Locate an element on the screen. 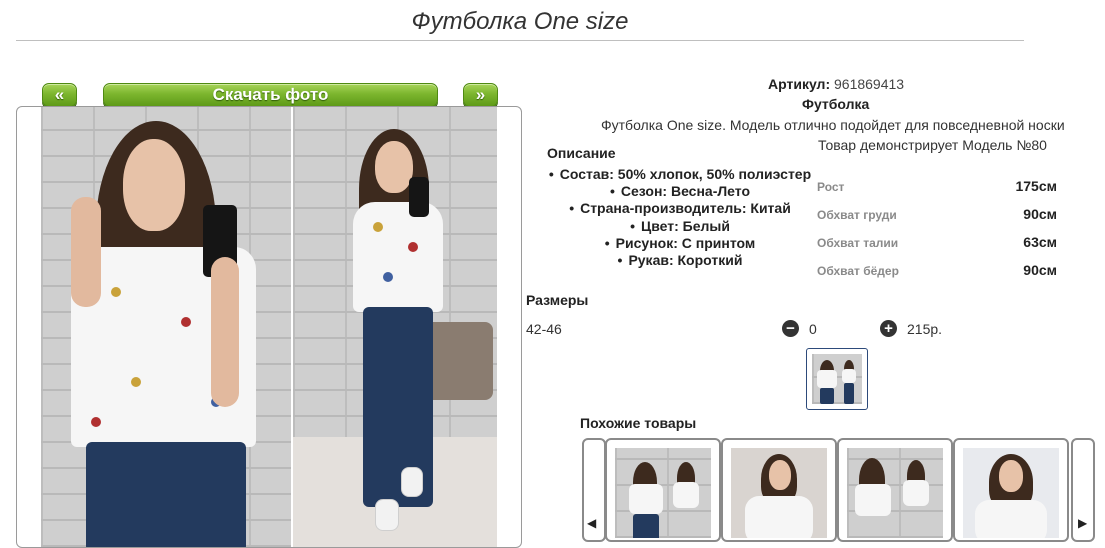 This screenshot has width=1105, height=548. title-divider is located at coordinates (520, 40).